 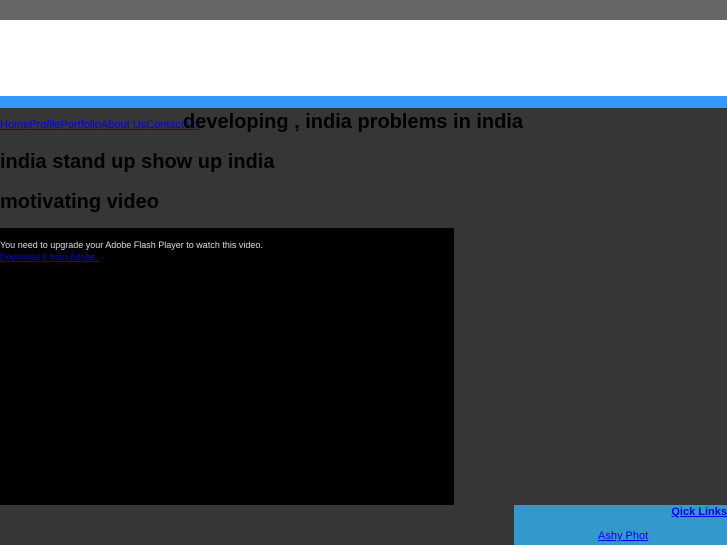 I want to click on nav-about-us: About Us, so click(x=123, y=125).